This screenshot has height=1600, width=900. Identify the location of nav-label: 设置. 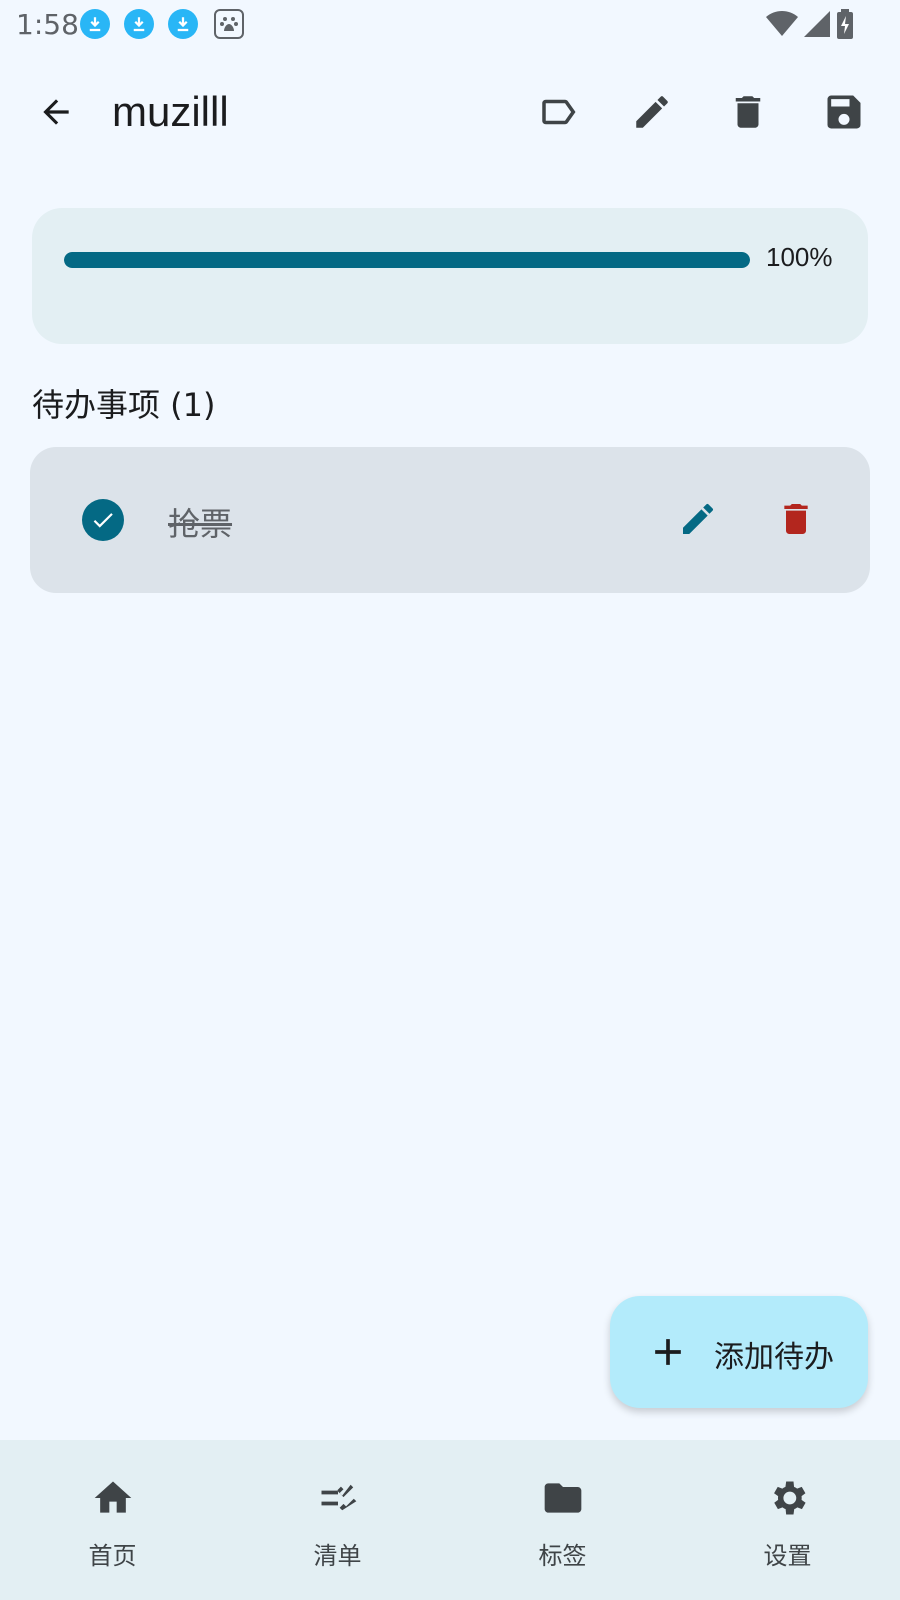
(787, 1556).